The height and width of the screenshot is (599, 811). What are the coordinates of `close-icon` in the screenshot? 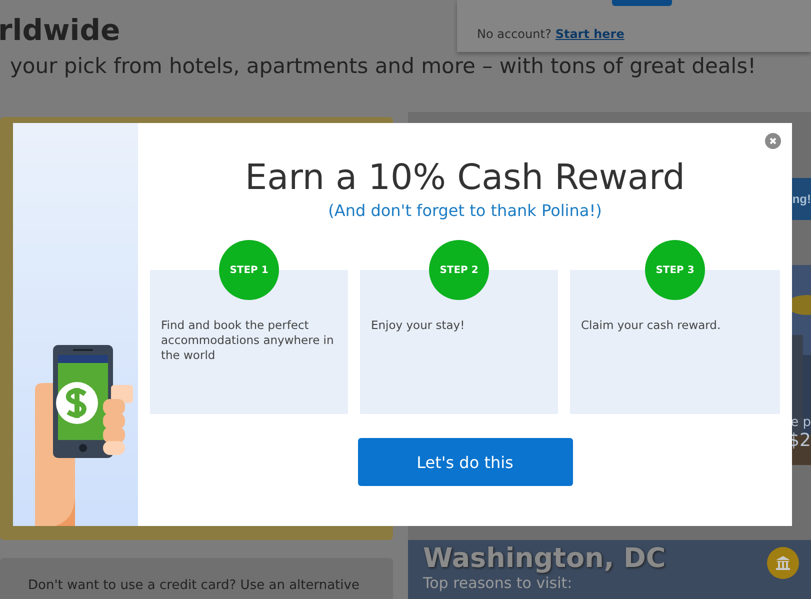 It's located at (773, 141).